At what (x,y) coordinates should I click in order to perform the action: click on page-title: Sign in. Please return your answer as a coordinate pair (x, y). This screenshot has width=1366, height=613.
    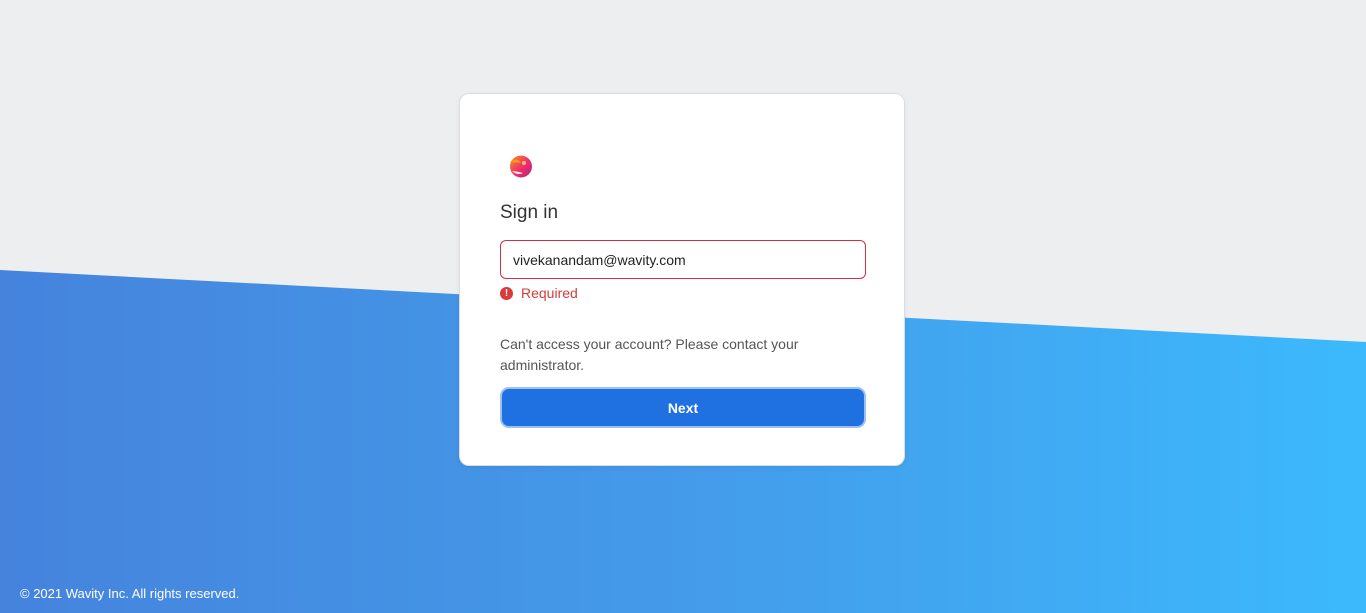
    Looking at the image, I should click on (529, 212).